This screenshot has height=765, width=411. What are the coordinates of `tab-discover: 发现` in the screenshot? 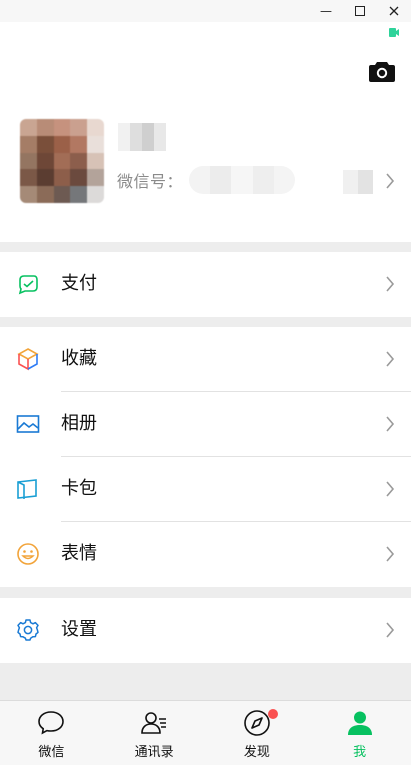 It's located at (257, 733).